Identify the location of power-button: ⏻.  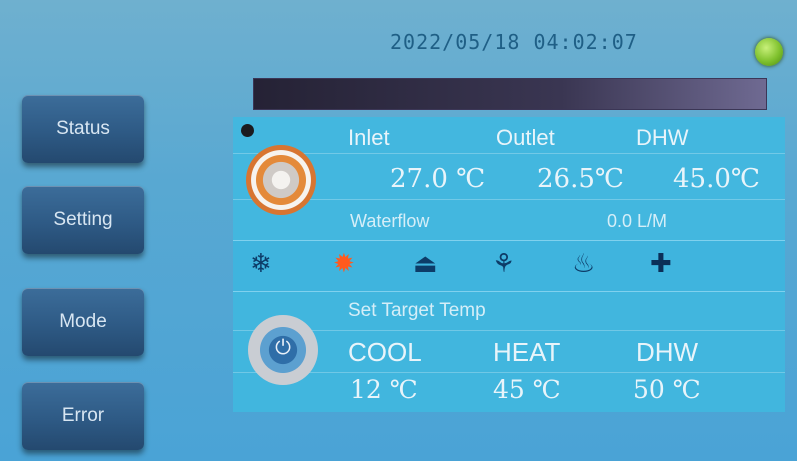
(283, 350).